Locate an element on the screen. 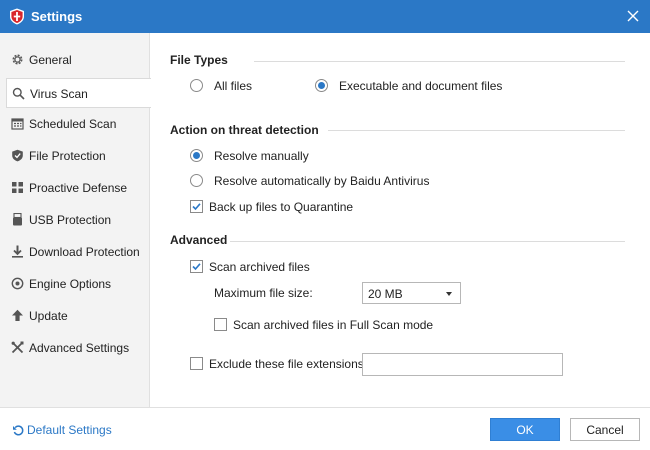  radio-label-resolve-automatically: Resolve automatically by Baidu Antivirus is located at coordinates (322, 181).